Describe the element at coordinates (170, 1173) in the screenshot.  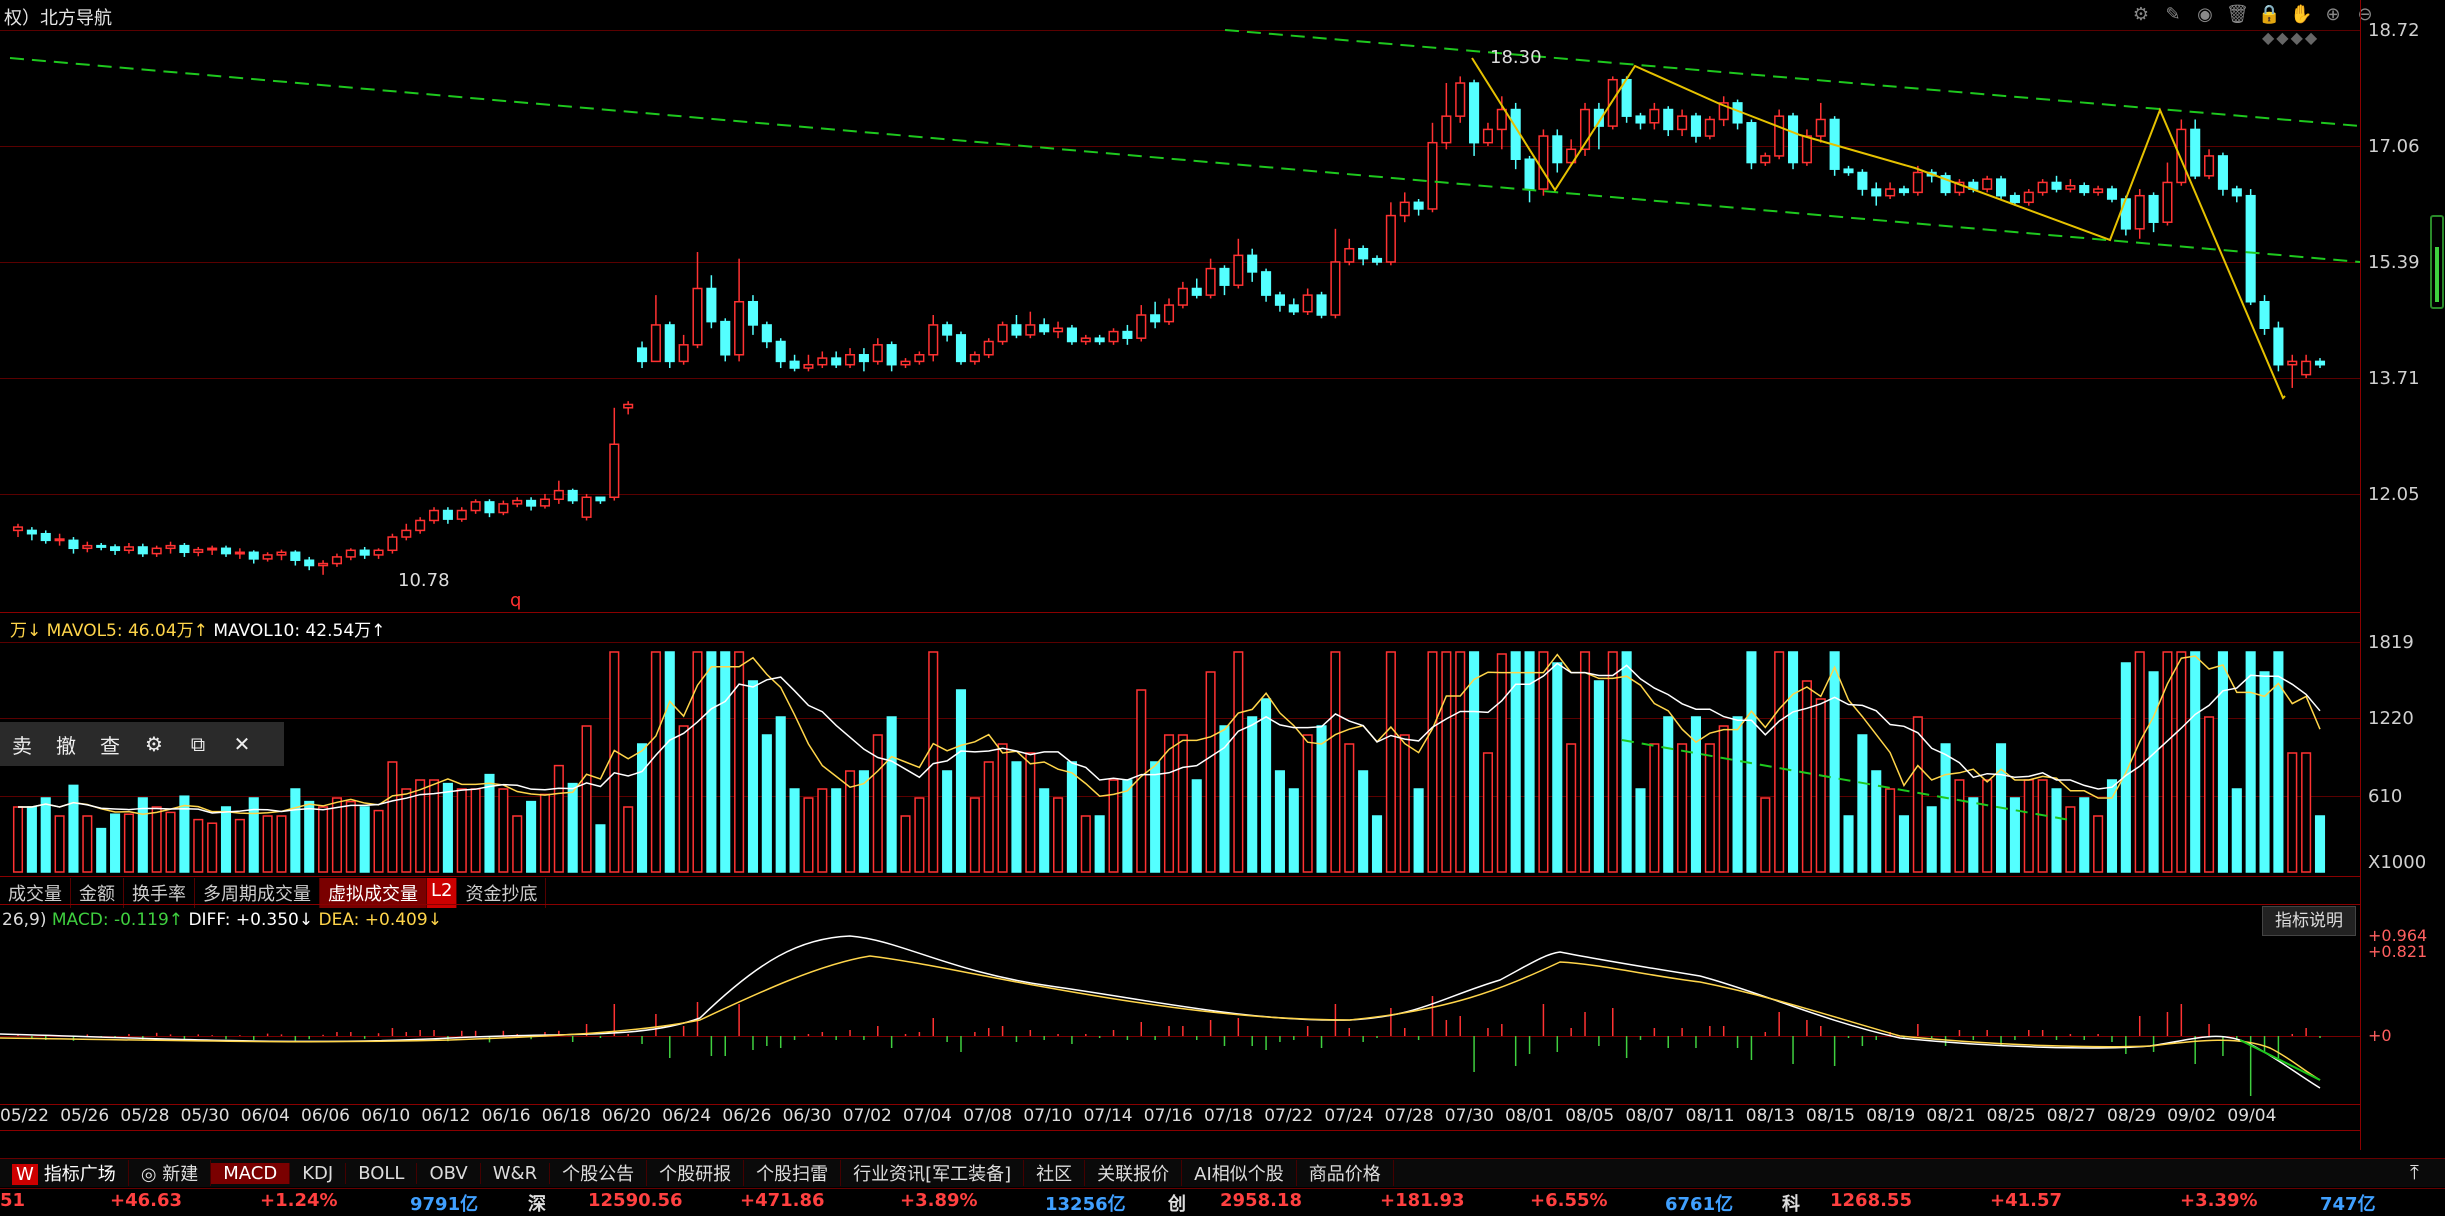
I see `tab-new: ◎ 新建` at that location.